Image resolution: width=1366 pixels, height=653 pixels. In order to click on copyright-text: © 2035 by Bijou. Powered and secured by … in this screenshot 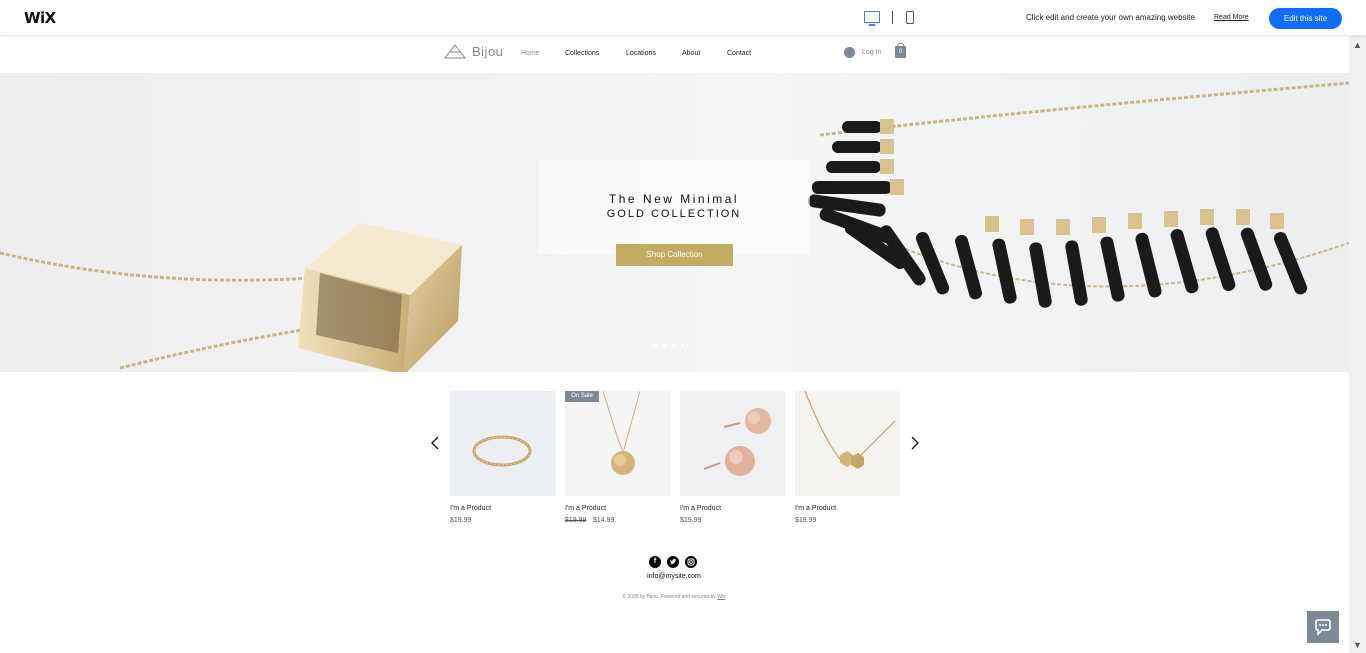, I will do `click(674, 597)`.